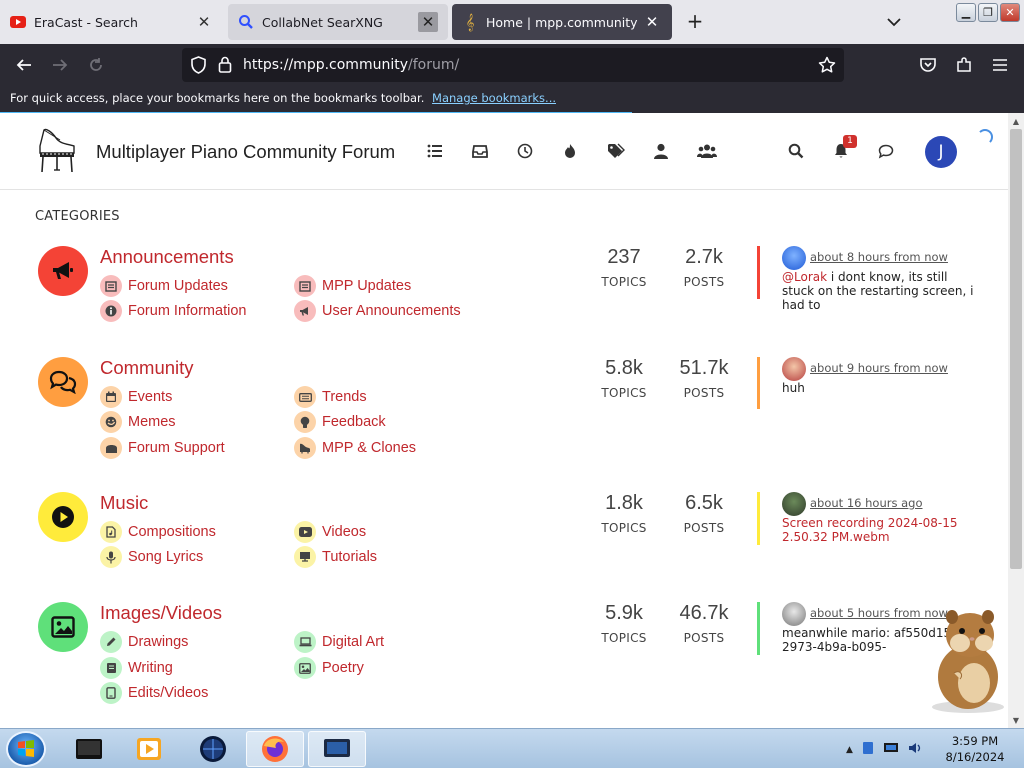  Describe the element at coordinates (1016, 720) in the screenshot. I see `scroll-down-arrow-icon: ▼` at that location.